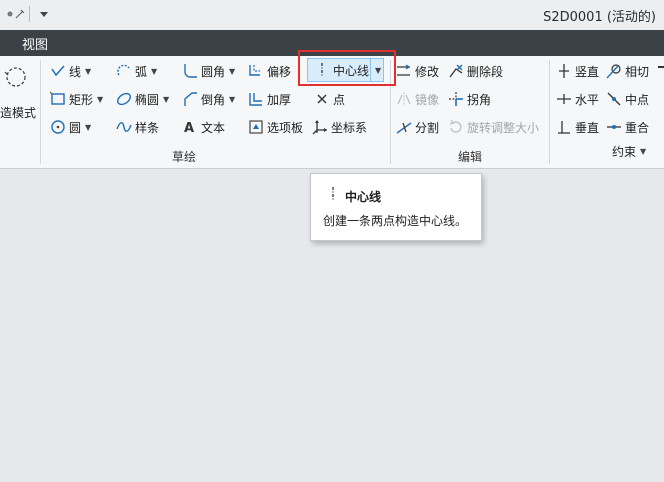  I want to click on arc-icon, so click(124, 71).